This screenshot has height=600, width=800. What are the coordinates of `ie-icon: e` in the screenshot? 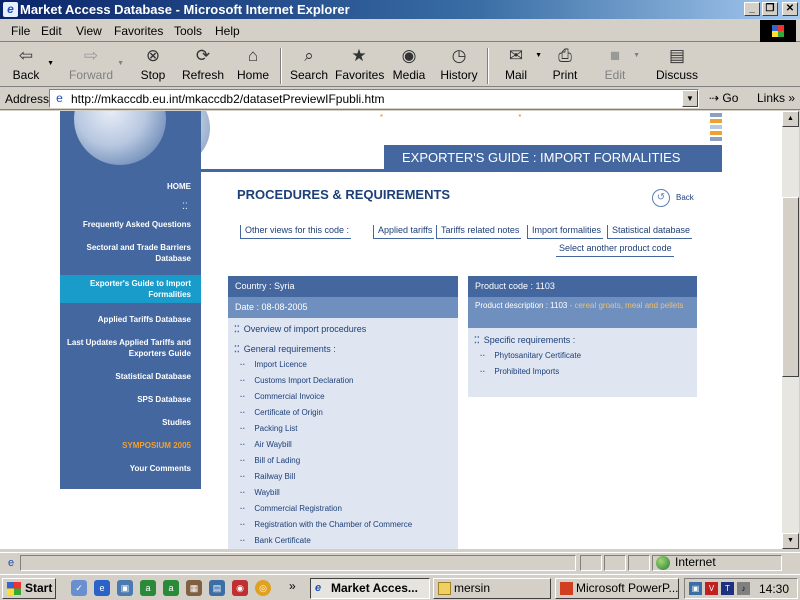 It's located at (10, 9).